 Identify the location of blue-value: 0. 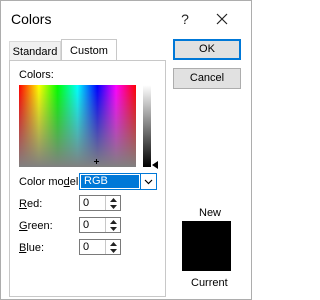
(86, 247).